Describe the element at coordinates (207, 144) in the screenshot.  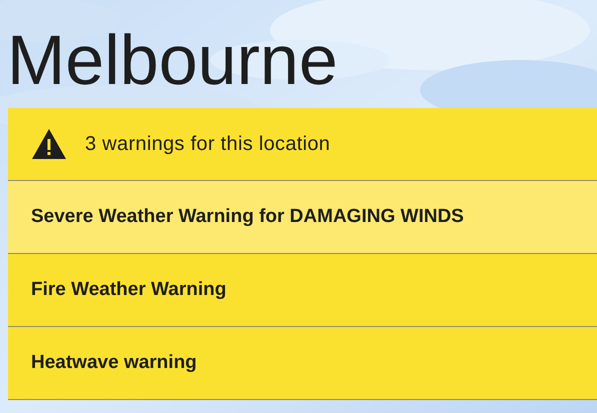
I see `warnings-summary: 3 warnings for this location` at that location.